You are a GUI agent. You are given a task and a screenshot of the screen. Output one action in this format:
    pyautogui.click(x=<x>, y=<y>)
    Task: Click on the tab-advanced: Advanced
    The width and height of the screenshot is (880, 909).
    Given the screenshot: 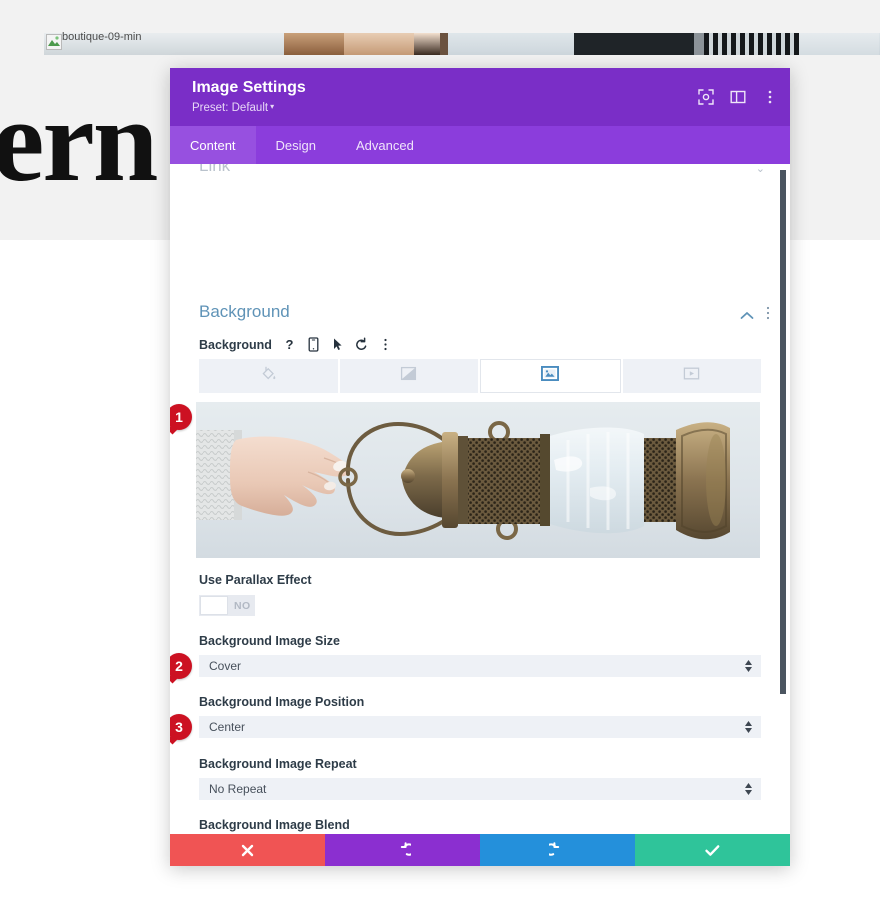 What is the action you would take?
    pyautogui.click(x=385, y=145)
    